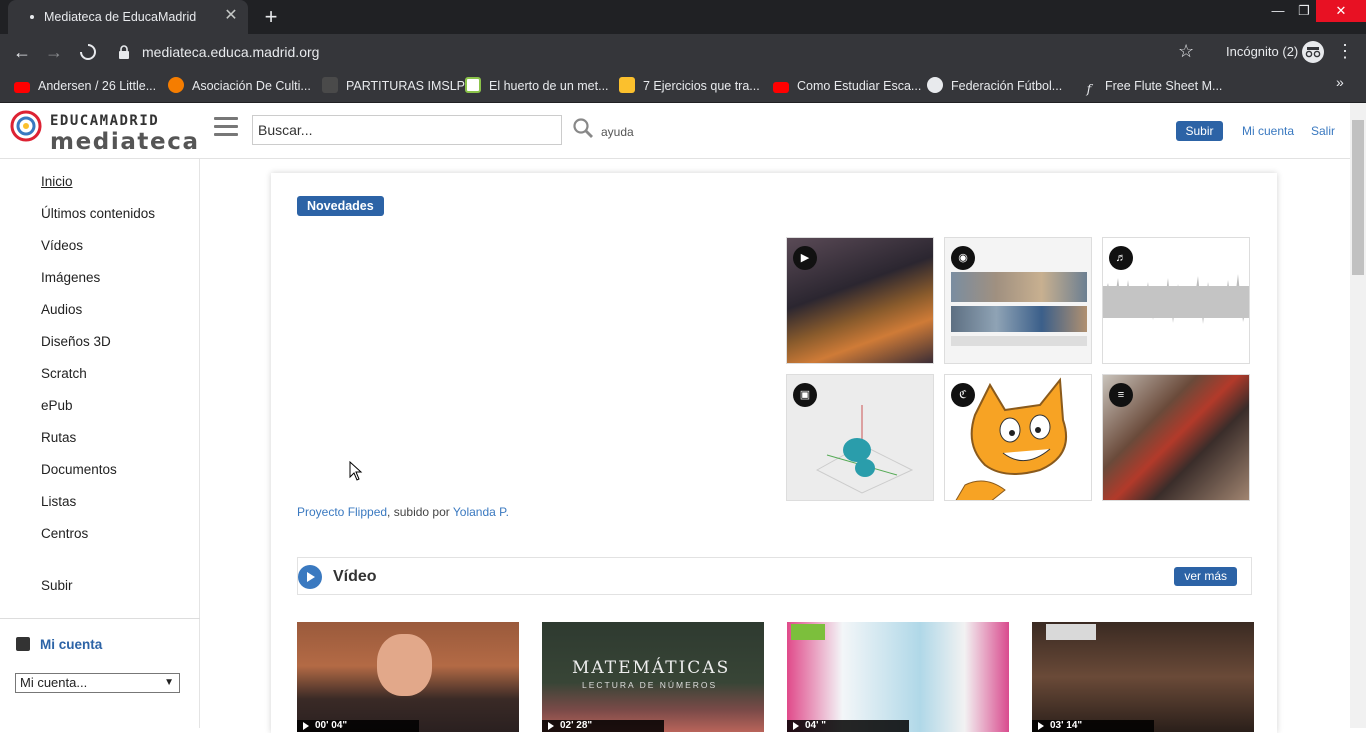 The width and height of the screenshot is (1366, 733). I want to click on video-card: MATEMÁTICAS LECTURA DE NÚMEROS 02' 28", so click(653, 677).